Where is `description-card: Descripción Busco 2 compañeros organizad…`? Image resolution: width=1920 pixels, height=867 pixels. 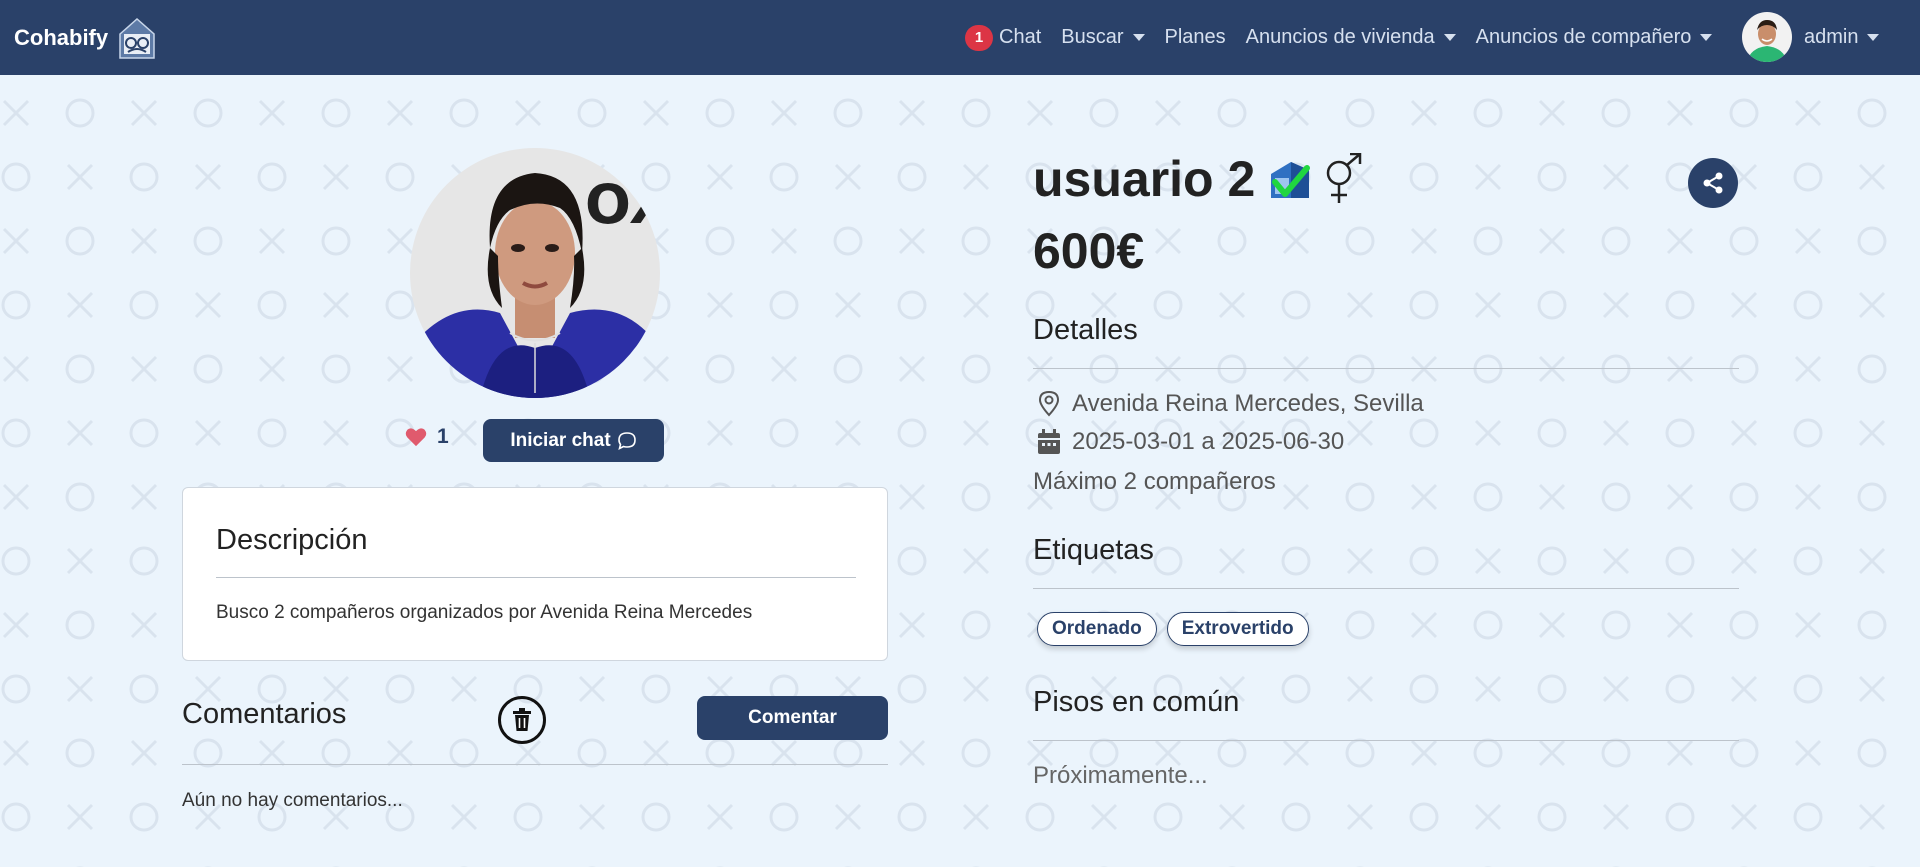 description-card: Descripción Busco 2 compañeros organizad… is located at coordinates (535, 574).